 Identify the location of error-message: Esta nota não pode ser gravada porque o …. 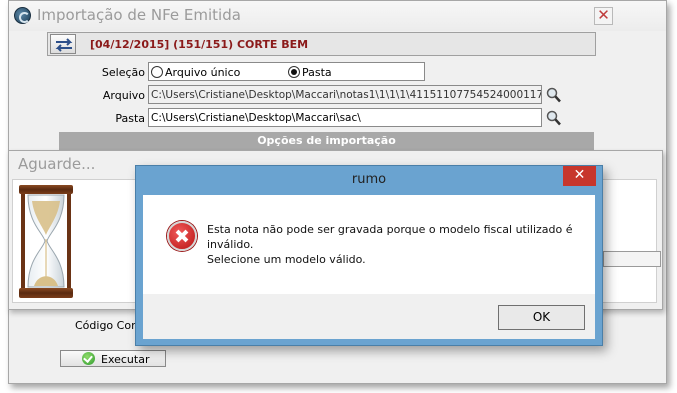
(392, 244).